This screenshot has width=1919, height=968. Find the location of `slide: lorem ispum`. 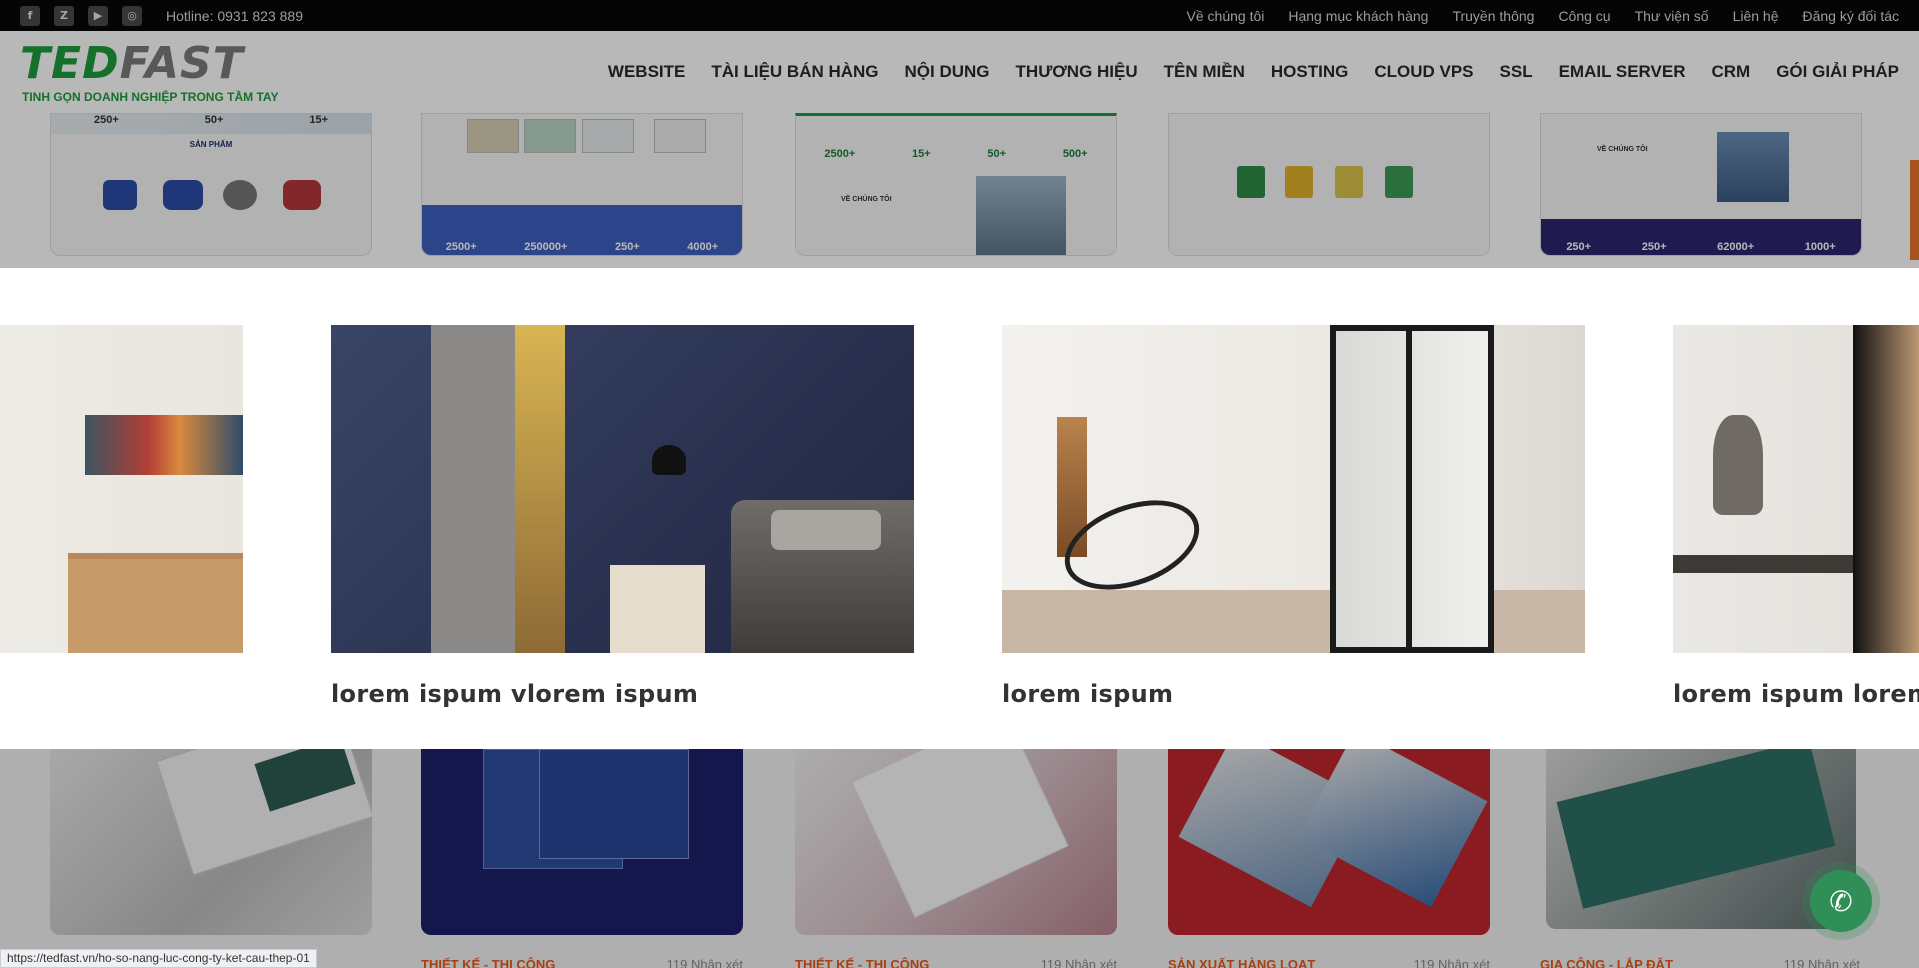

slide: lorem ispum is located at coordinates (1293, 516).